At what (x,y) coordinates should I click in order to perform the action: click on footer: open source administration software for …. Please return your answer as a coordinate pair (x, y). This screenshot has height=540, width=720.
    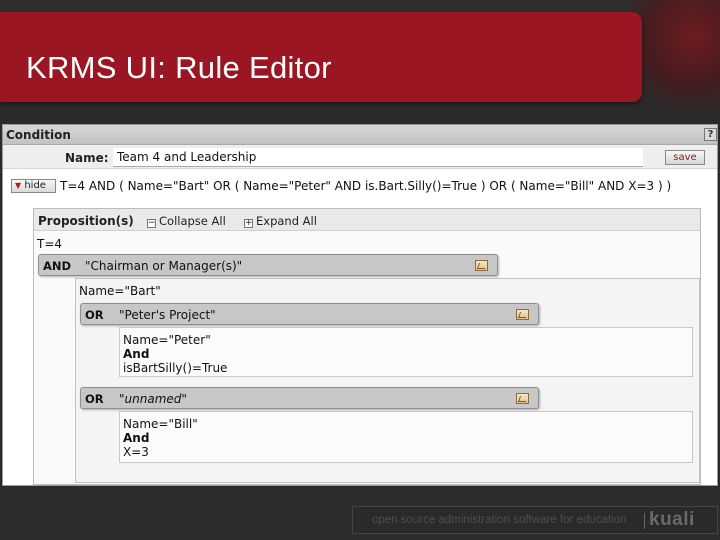
    Looking at the image, I should click on (535, 520).